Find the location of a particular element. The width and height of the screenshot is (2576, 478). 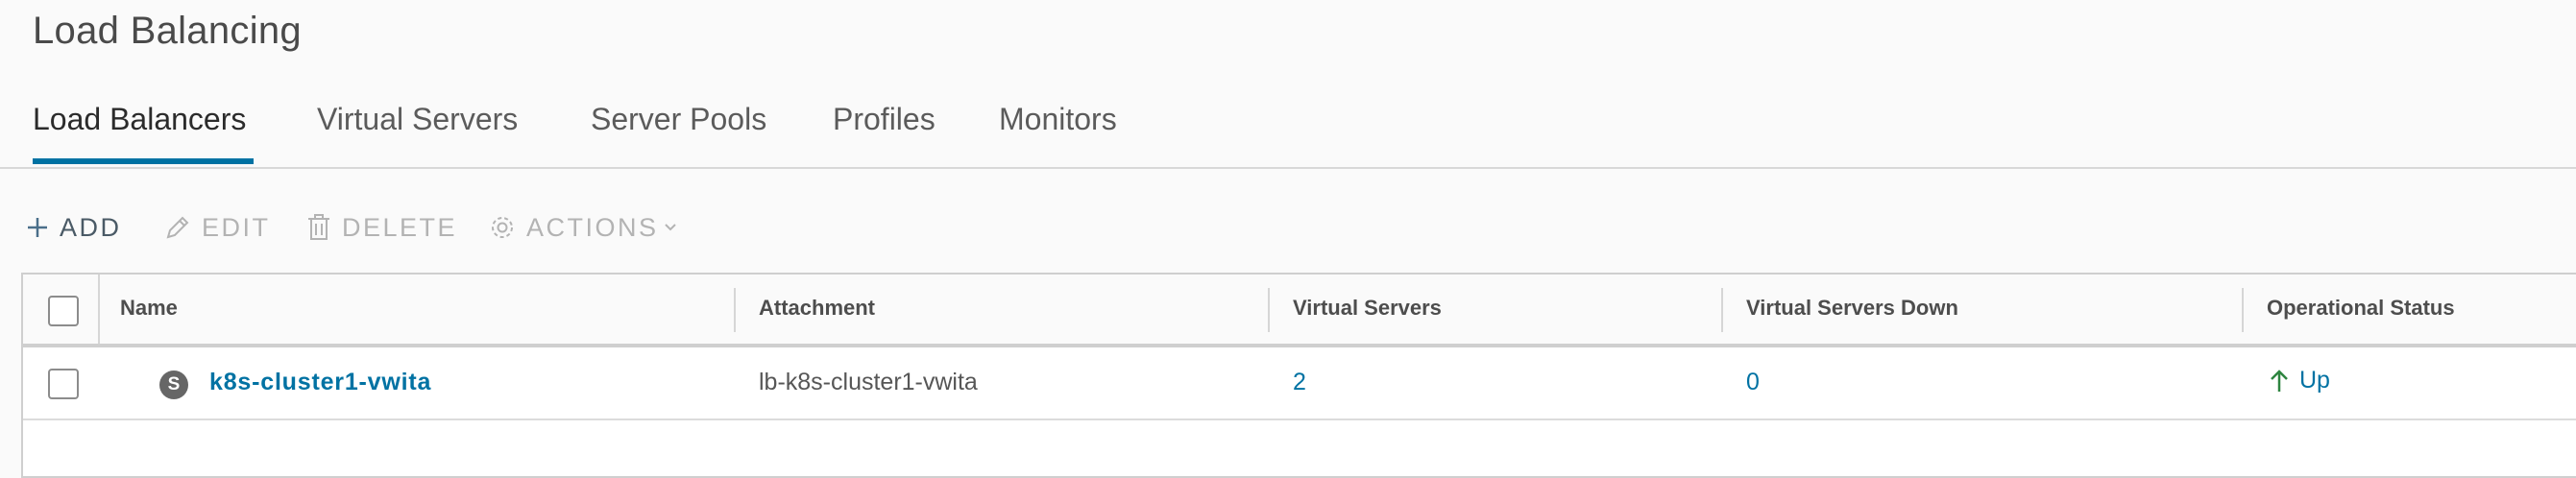

pencil-icon is located at coordinates (177, 227).